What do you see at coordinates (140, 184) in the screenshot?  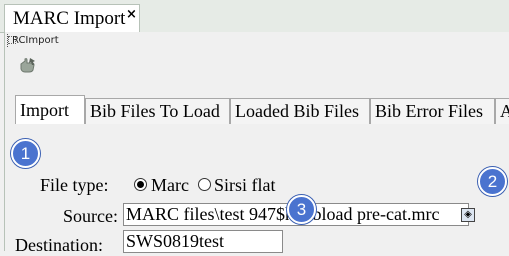 I see `radio-marc` at bounding box center [140, 184].